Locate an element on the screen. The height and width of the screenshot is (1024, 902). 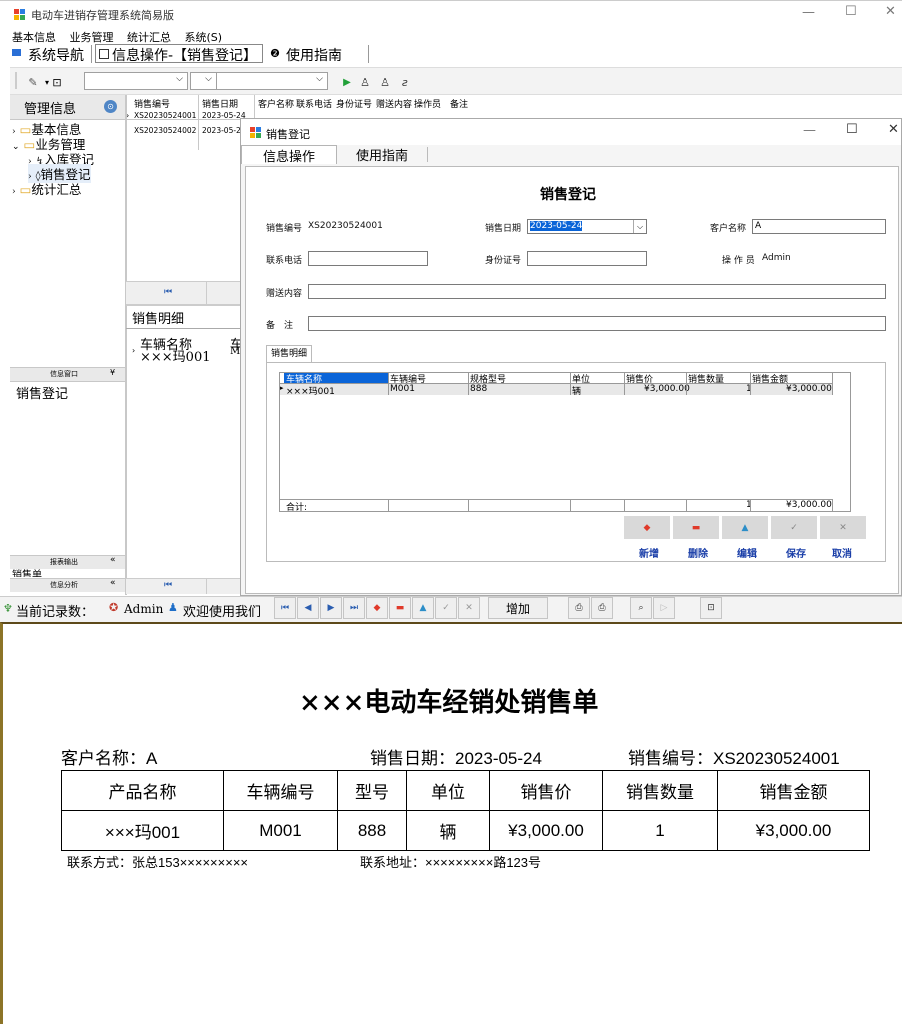
minimize-button: — is located at coordinates (808, 12).